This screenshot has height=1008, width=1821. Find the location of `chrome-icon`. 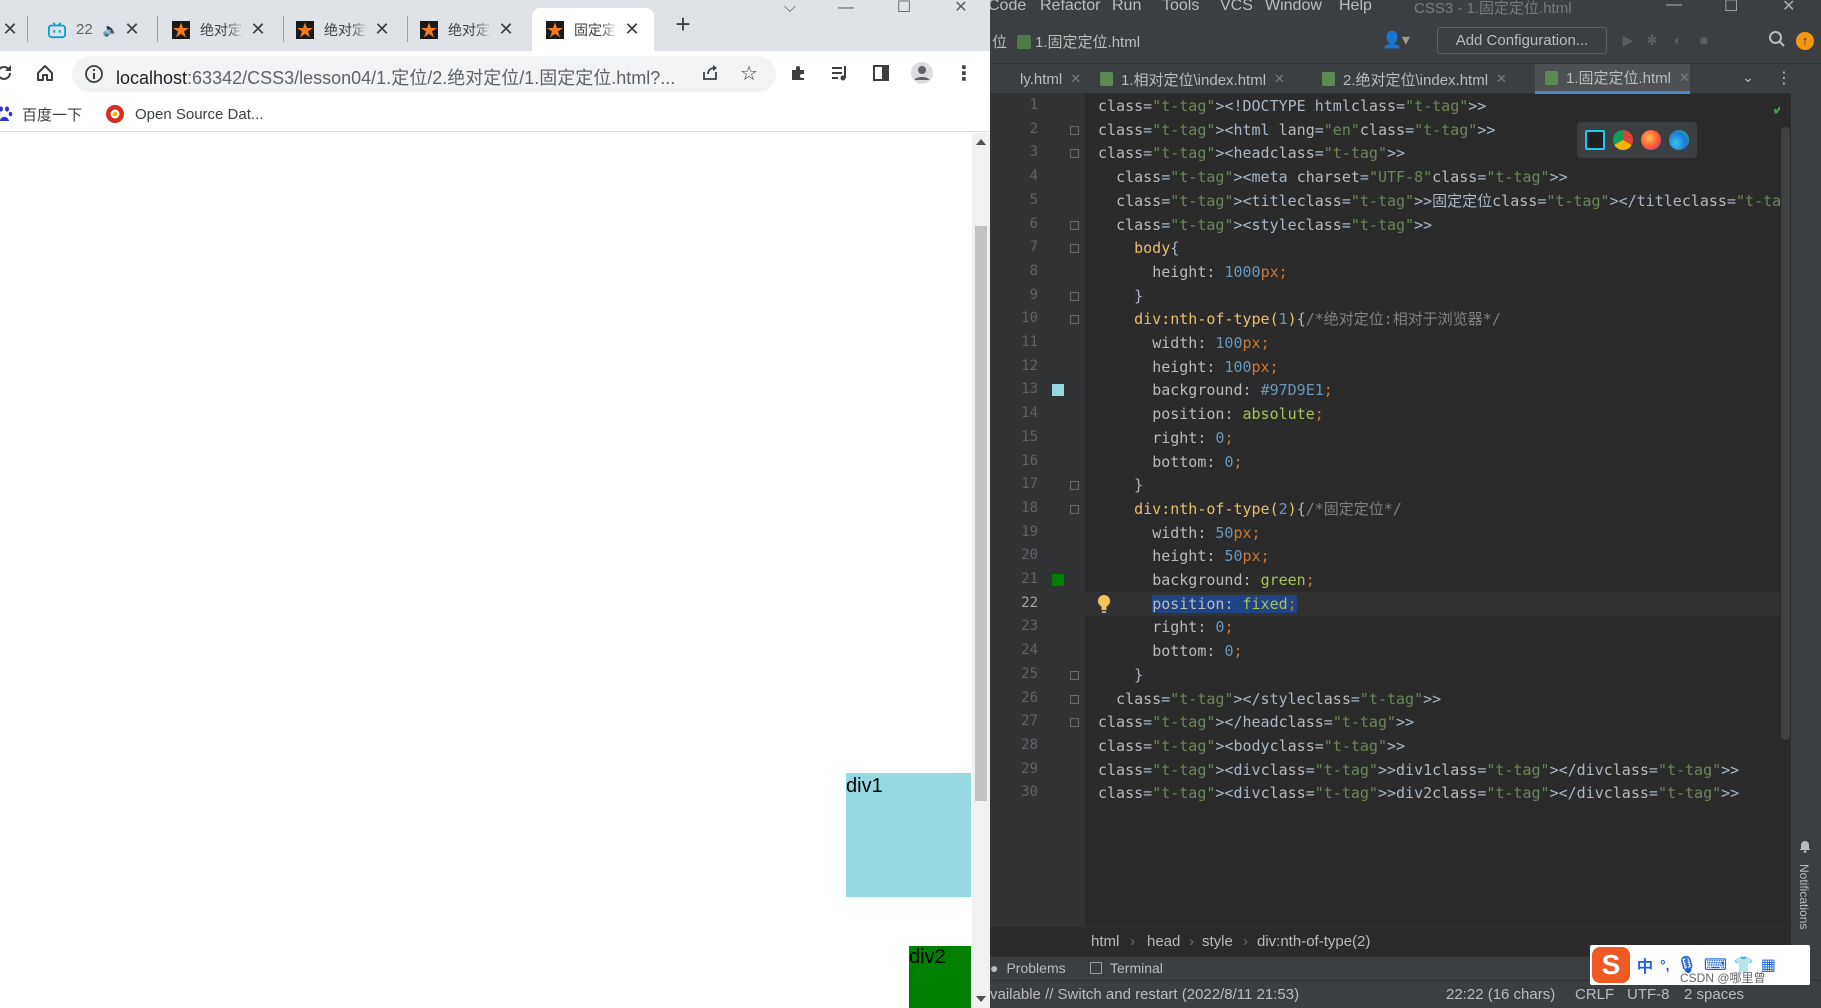

chrome-icon is located at coordinates (1623, 140).